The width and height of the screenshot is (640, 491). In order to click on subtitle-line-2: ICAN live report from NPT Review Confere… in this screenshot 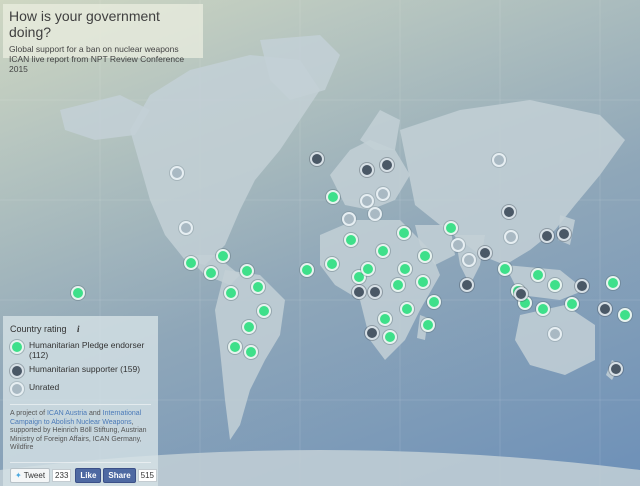, I will do `click(97, 64)`.